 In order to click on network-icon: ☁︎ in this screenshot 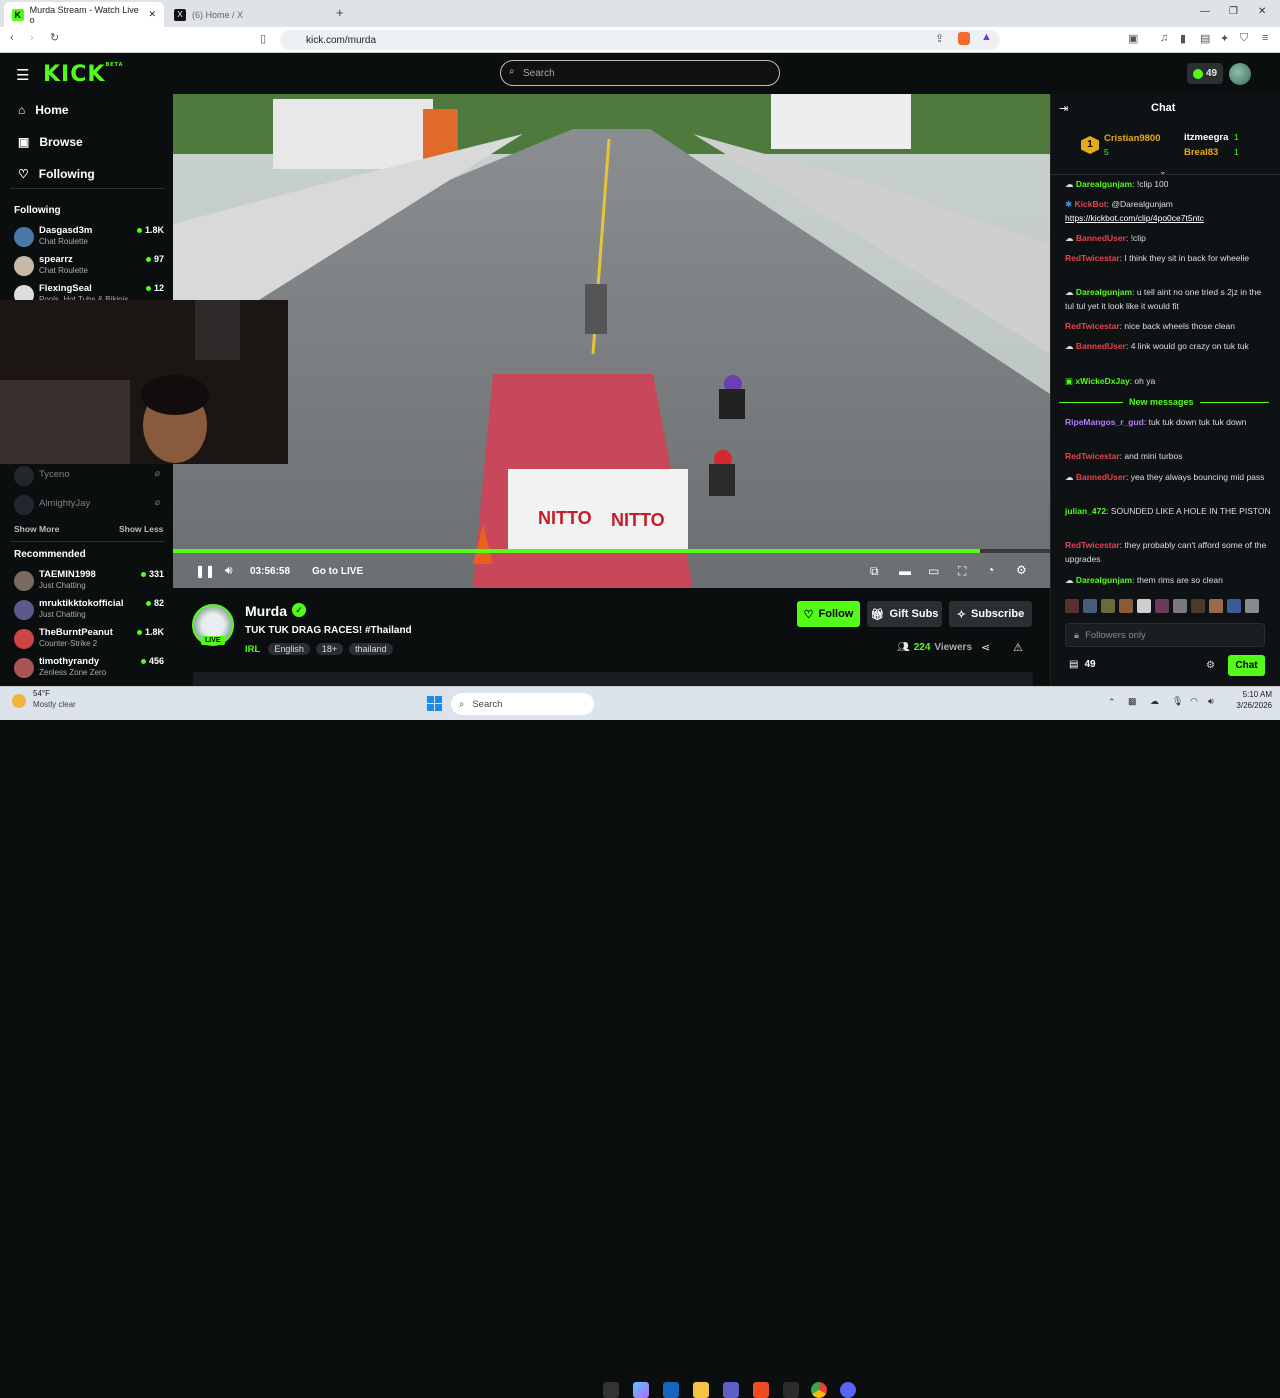, I will do `click(1154, 701)`.